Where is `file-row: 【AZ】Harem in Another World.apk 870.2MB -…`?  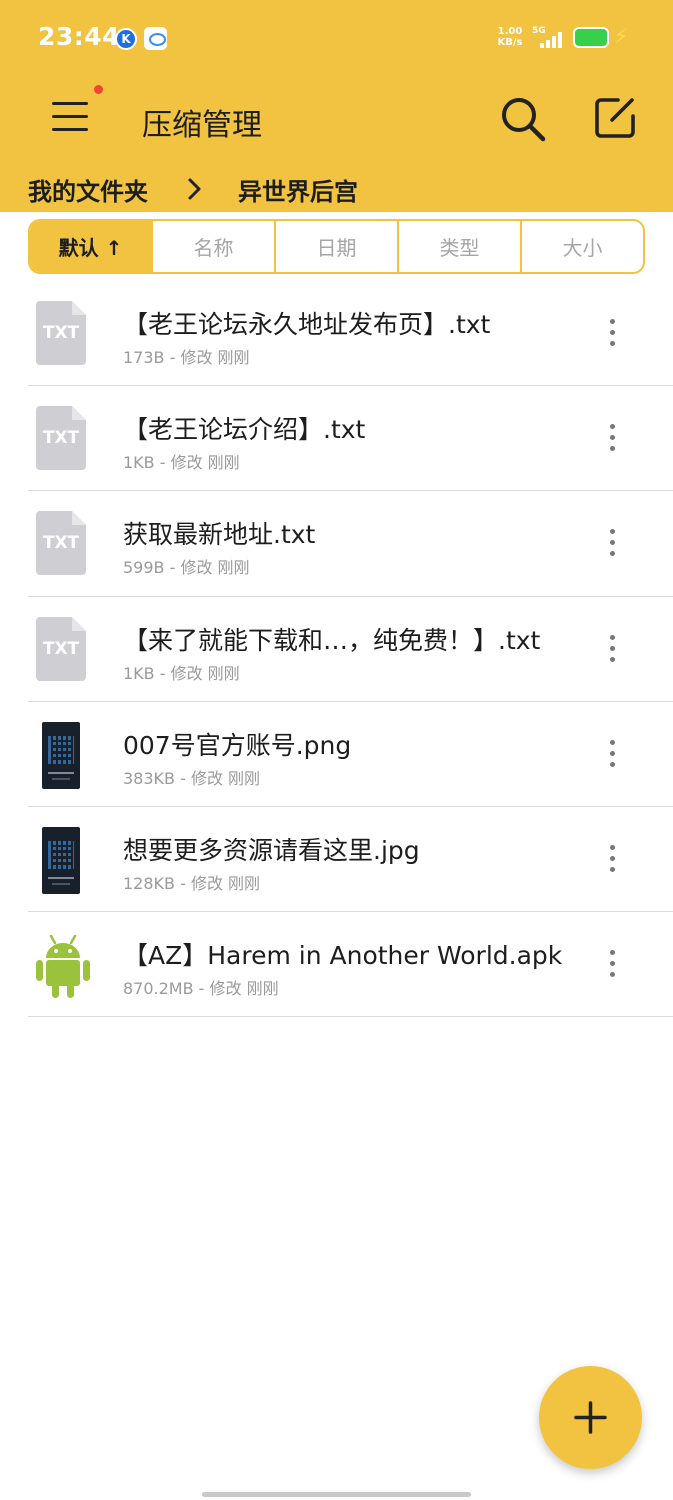
file-row: 【AZ】Harem in Another World.apk 870.2MB -… is located at coordinates (350, 965).